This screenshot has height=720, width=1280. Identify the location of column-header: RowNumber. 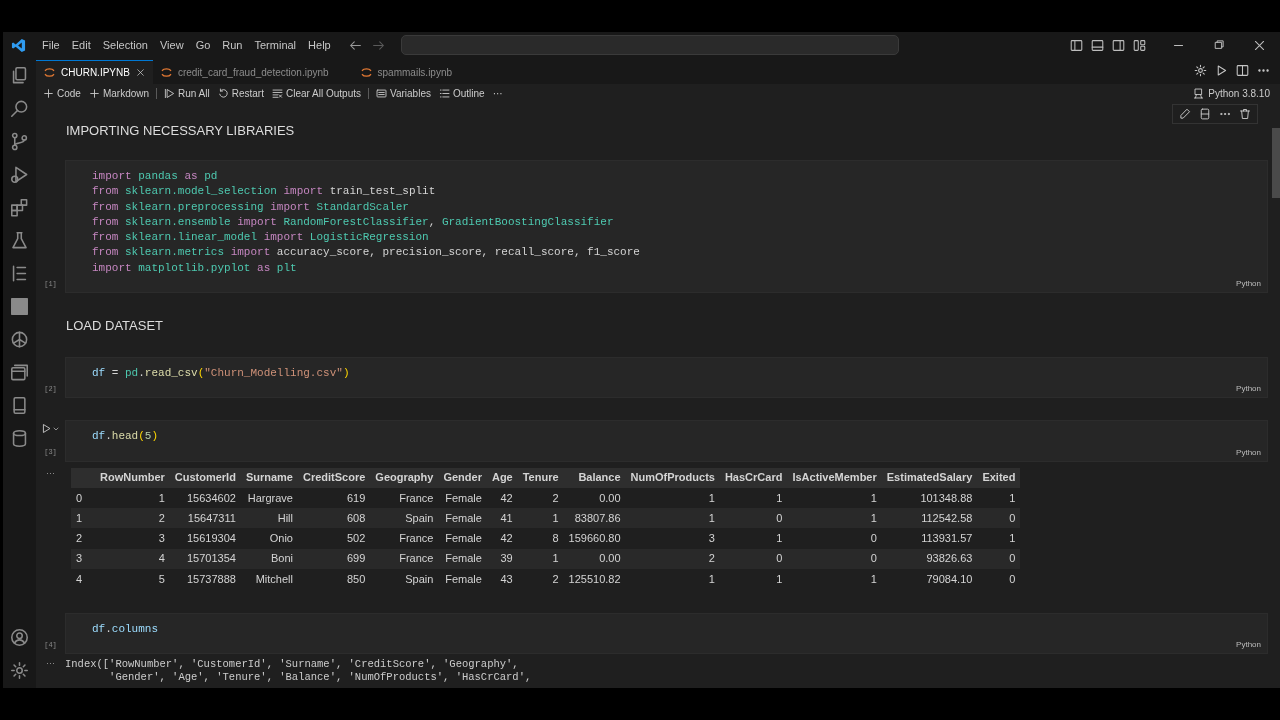
(132, 477).